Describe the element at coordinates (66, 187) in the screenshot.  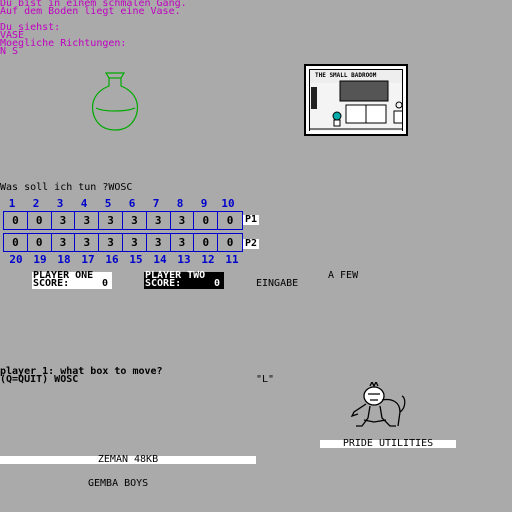
I see `command-prompt: Was soll ich tun ?WOSC` at that location.